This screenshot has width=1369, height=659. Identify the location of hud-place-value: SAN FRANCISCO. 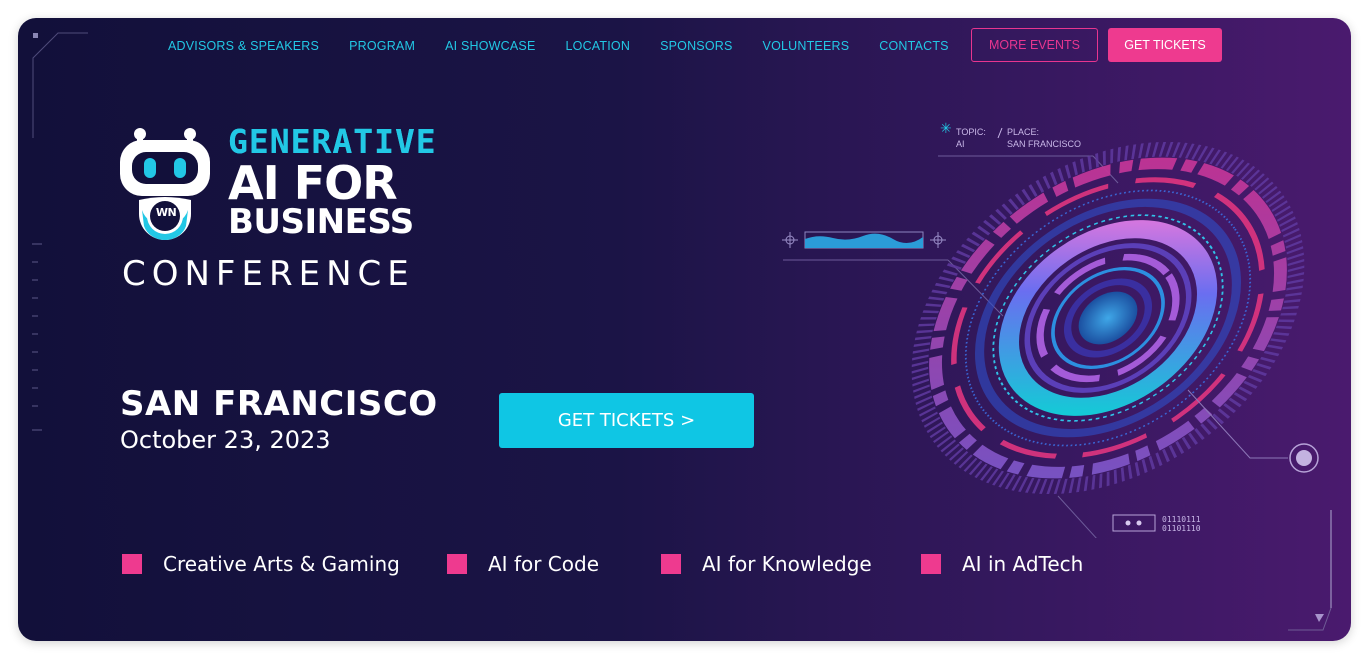
(1044, 144).